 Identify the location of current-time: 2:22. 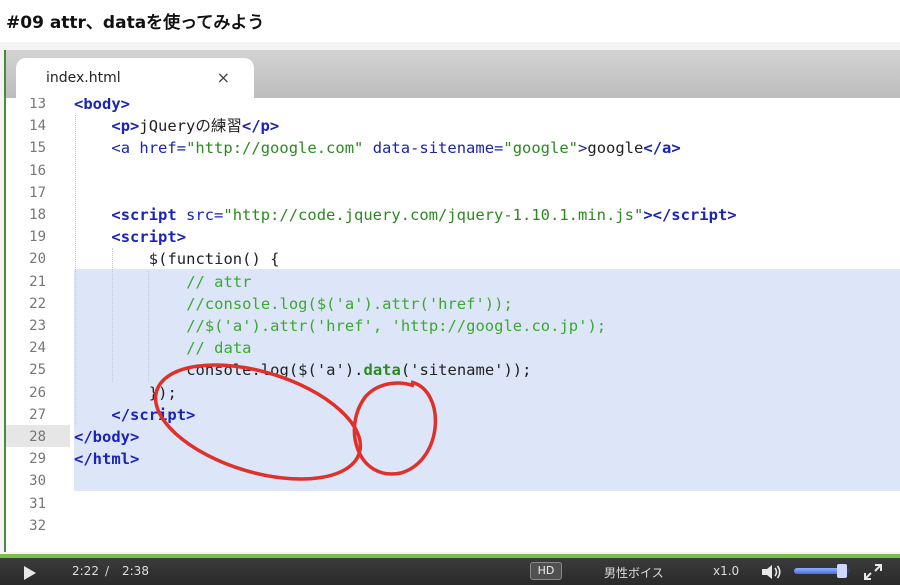
(85, 571).